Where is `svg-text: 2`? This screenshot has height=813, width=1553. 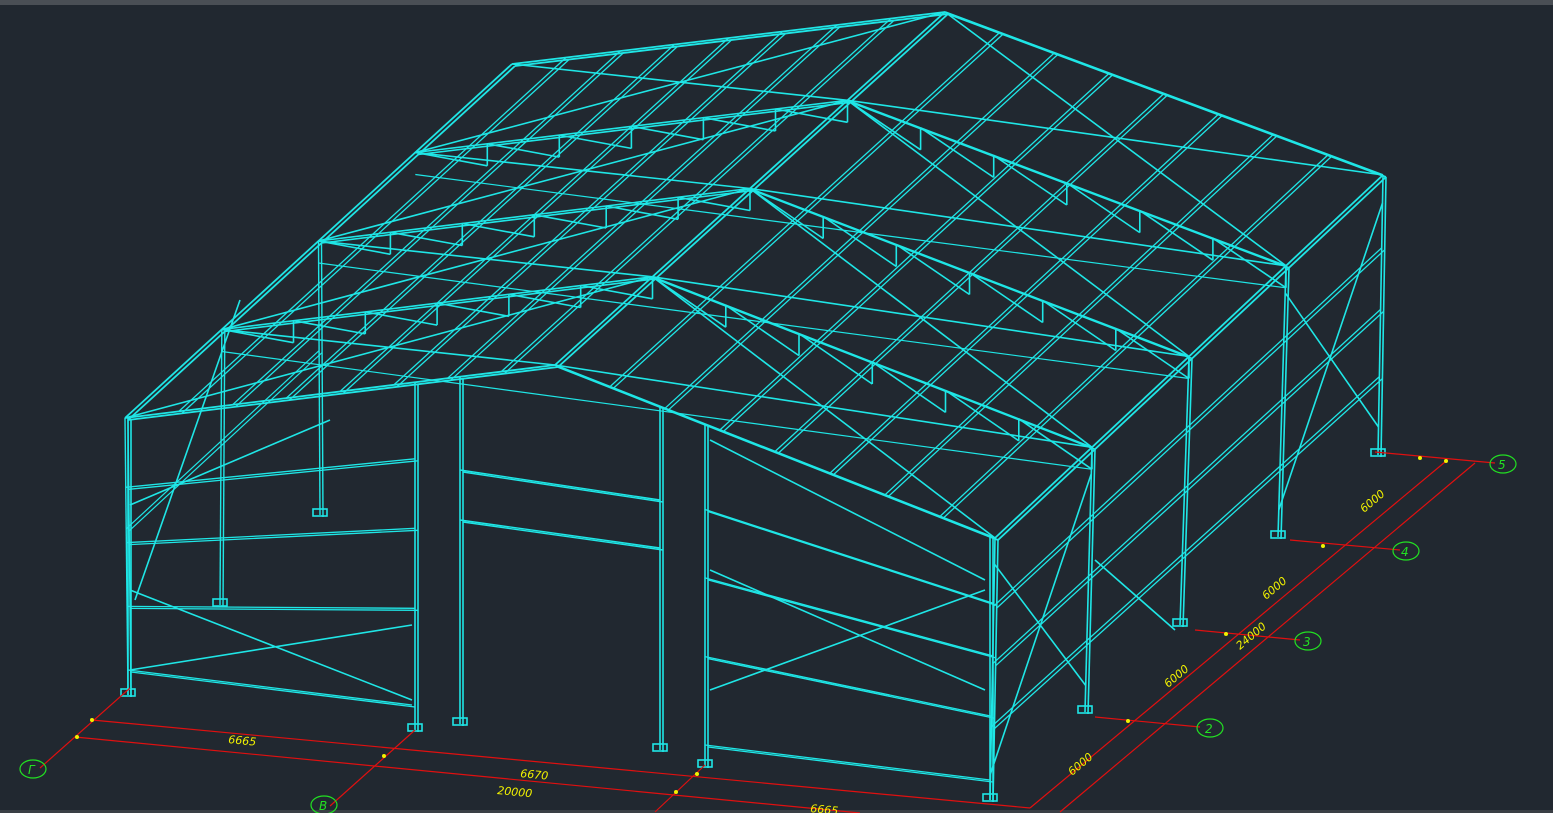
svg-text: 2 is located at coordinates (1209, 729).